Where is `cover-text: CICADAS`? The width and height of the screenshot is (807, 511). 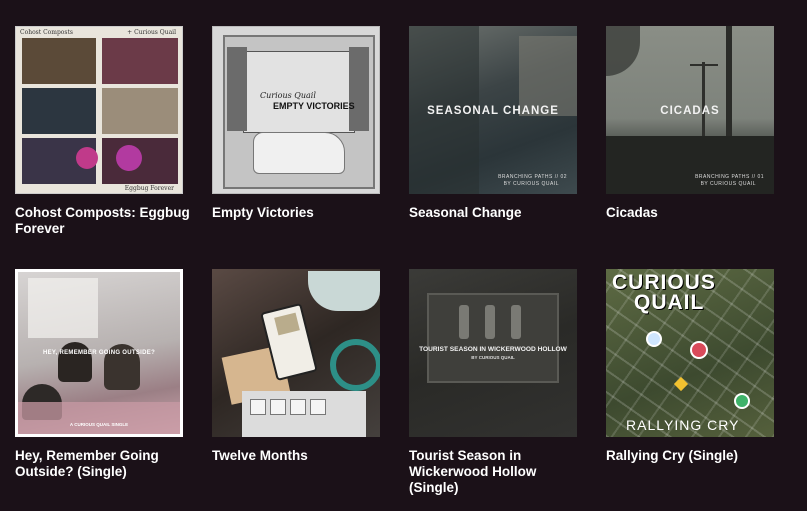
cover-text: CICADAS is located at coordinates (690, 111).